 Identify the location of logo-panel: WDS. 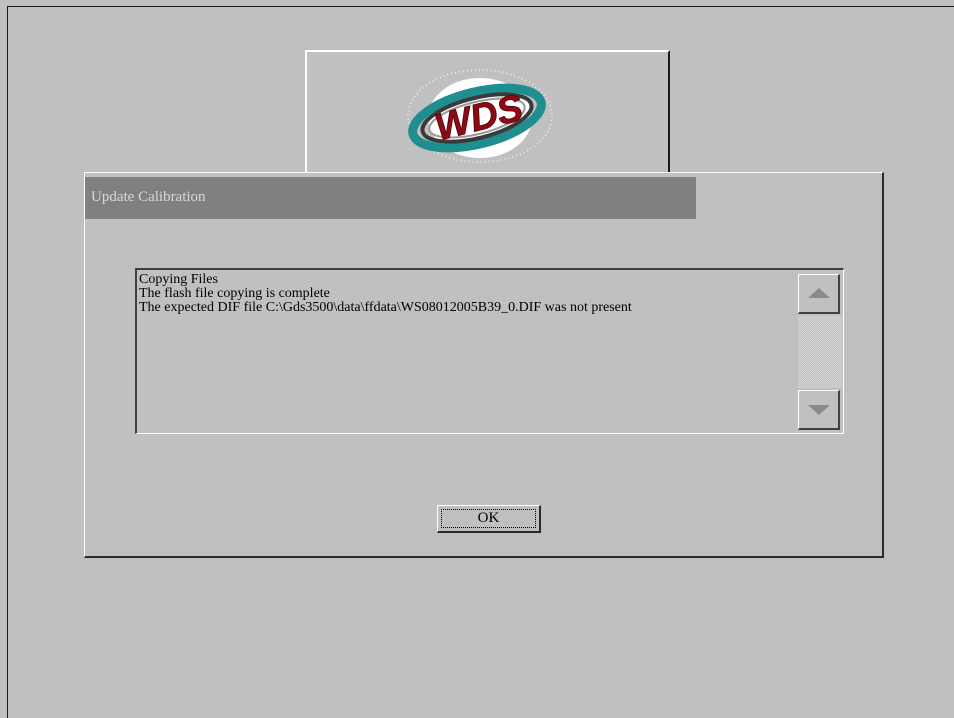
(487, 112).